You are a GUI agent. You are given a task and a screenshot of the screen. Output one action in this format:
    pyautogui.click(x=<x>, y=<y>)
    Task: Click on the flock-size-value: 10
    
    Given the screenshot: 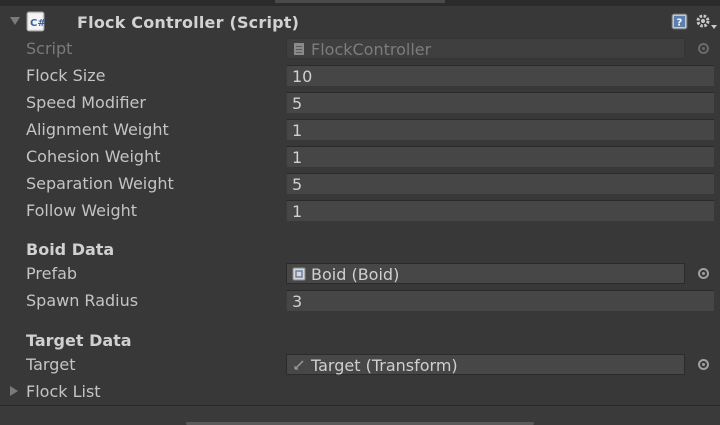 What is the action you would take?
    pyautogui.click(x=302, y=76)
    